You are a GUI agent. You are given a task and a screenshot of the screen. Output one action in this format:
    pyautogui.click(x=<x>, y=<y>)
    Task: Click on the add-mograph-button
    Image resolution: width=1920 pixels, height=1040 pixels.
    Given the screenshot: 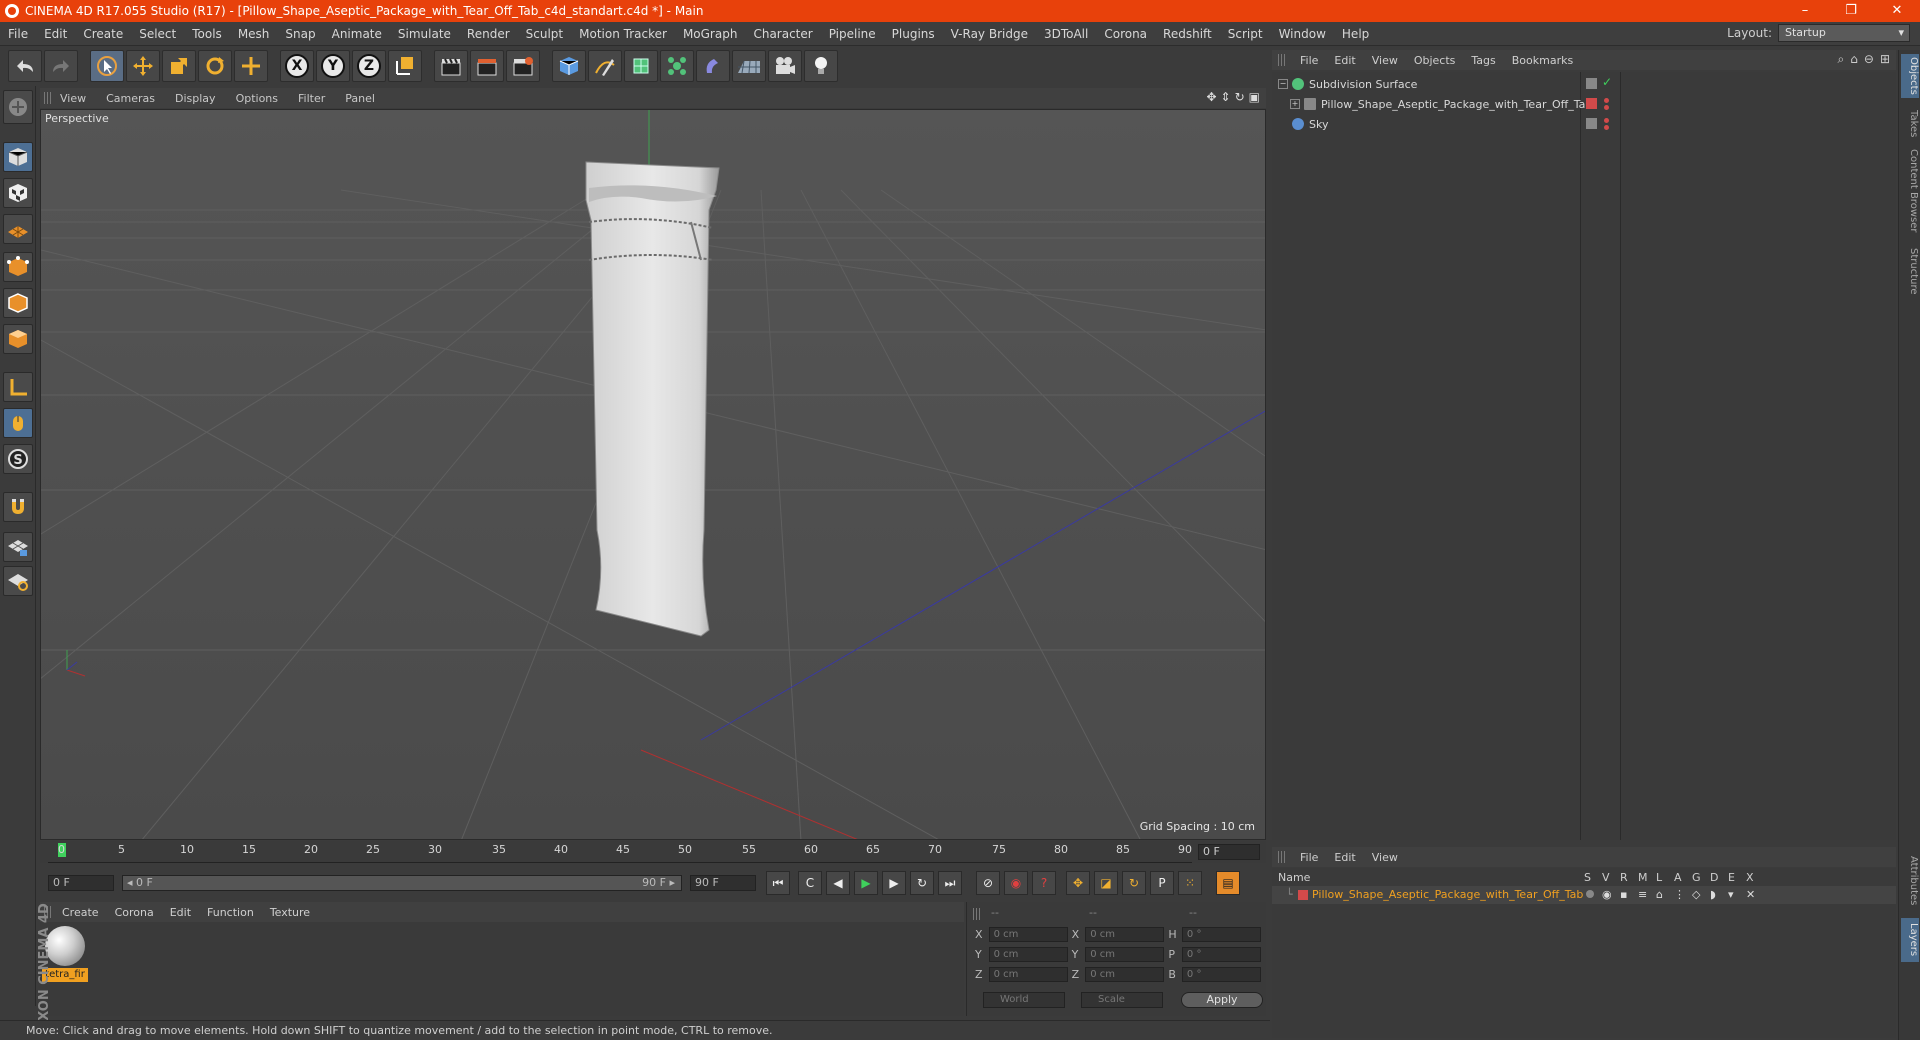 What is the action you would take?
    pyautogui.click(x=677, y=66)
    